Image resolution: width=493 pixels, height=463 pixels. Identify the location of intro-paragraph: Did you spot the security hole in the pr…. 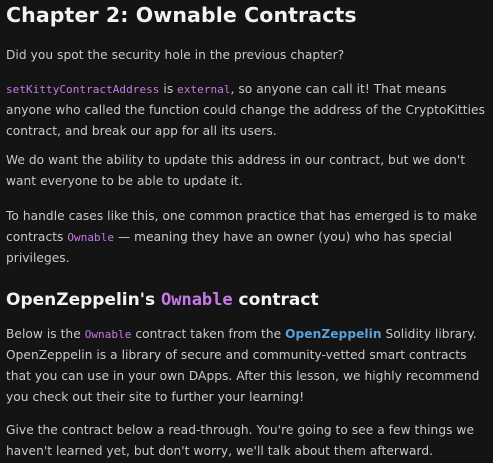
(247, 55).